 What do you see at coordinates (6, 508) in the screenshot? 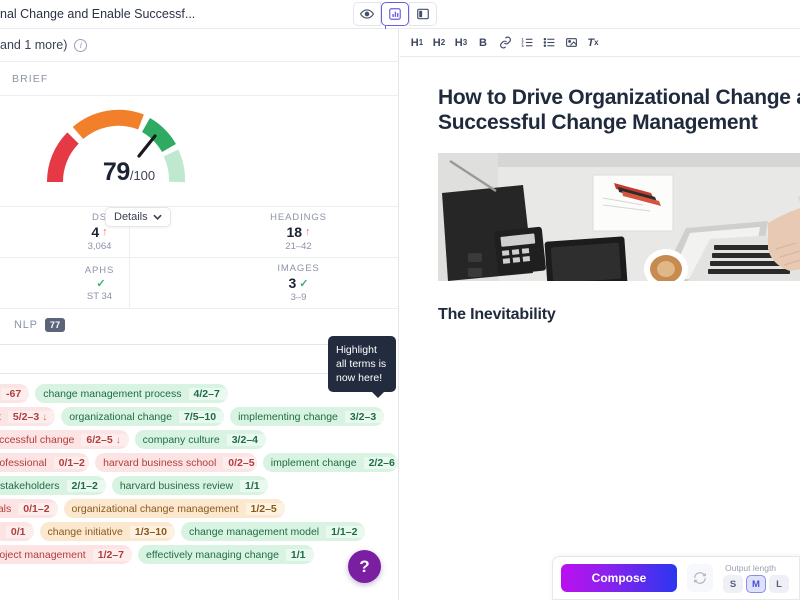
I see `term-tag-label: nals` at bounding box center [6, 508].